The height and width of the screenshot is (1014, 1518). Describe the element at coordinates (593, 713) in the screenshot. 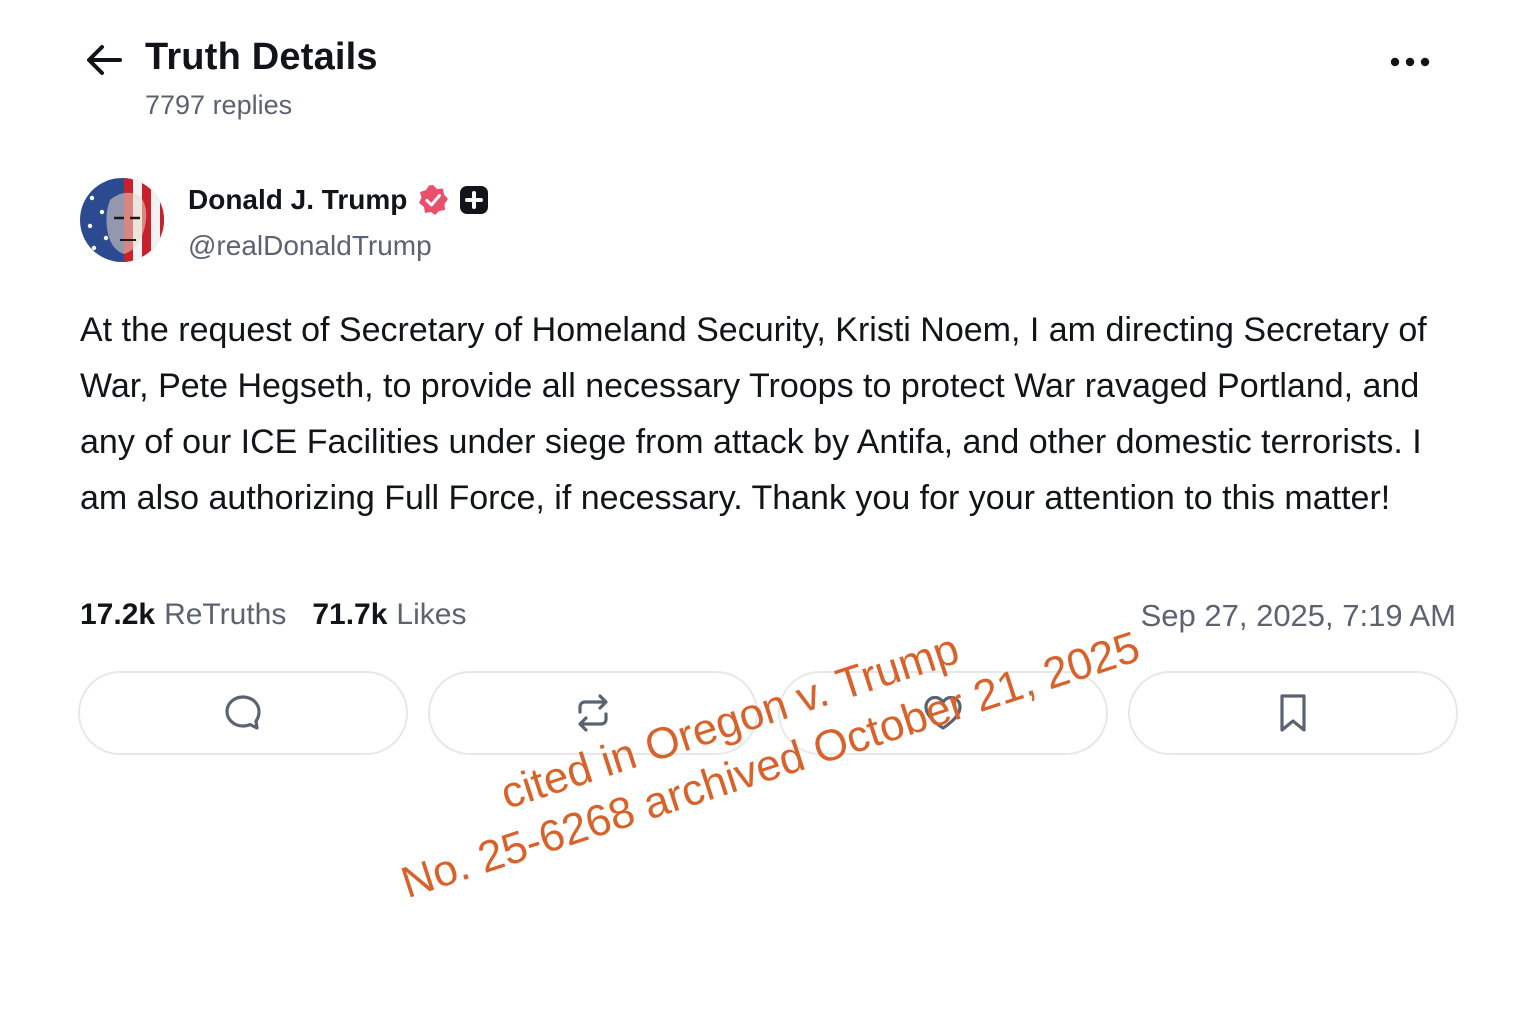

I see `retruth-icon` at that location.